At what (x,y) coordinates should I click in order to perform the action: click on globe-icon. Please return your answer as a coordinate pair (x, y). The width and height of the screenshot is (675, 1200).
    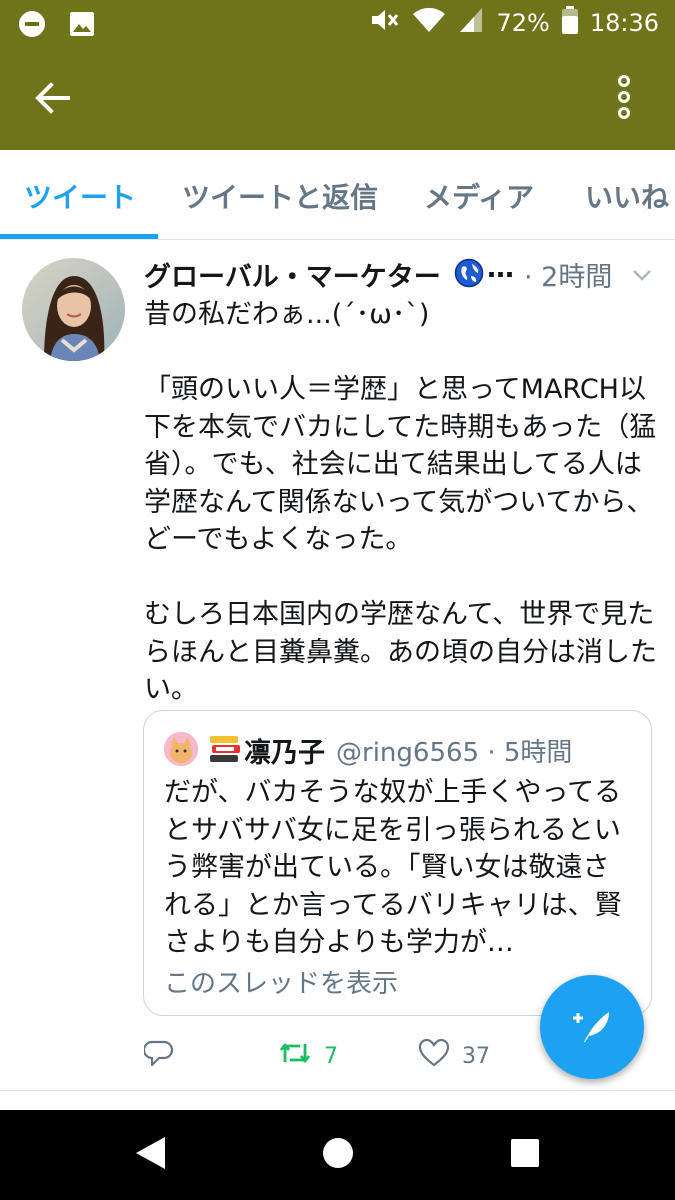
    Looking at the image, I should click on (469, 273).